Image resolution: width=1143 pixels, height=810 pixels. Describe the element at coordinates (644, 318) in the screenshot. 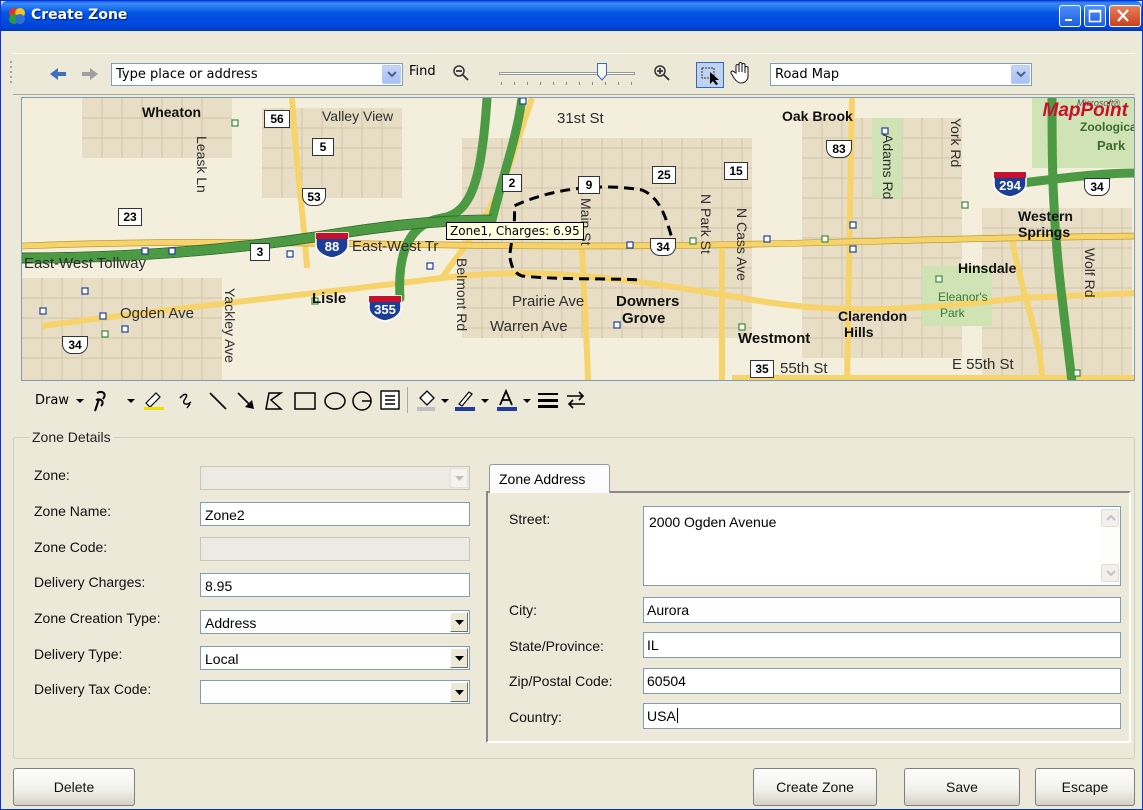

I see `map-label: Grove` at that location.